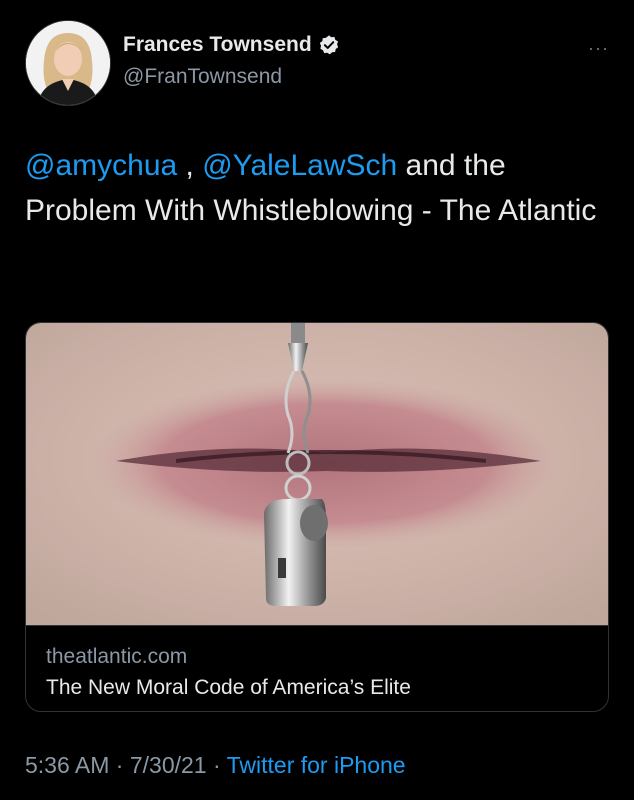 The image size is (634, 800). I want to click on tweet-metadata: 5:36 AM · 7/30/21 · Twitter for iPhone, so click(215, 765).